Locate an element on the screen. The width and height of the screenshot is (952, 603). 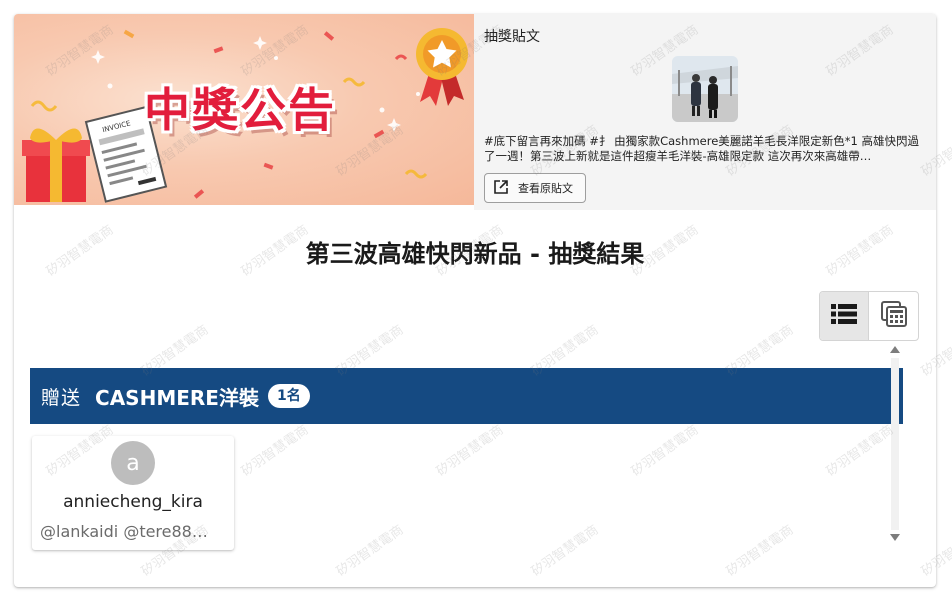
list-view-icon is located at coordinates (844, 316).